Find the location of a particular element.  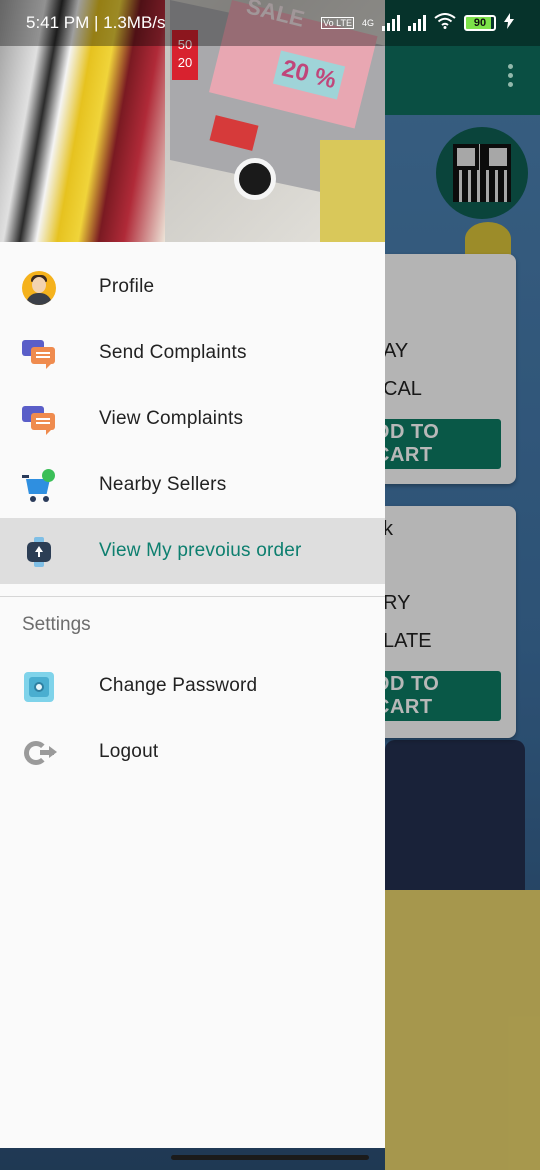

status-icons: Vo LTE 4G 90 is located at coordinates (417, 23).